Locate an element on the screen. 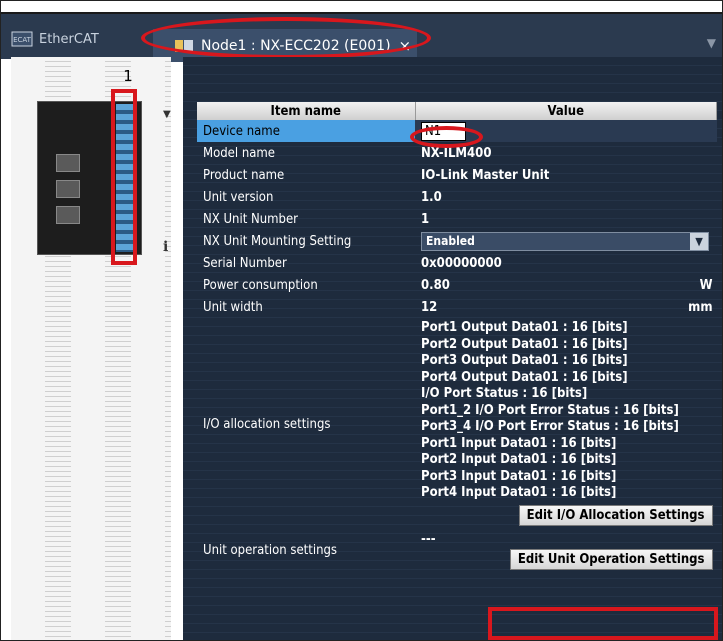 Image resolution: width=723 pixels, height=641 pixels. column-header-item-name: Item name is located at coordinates (306, 111).